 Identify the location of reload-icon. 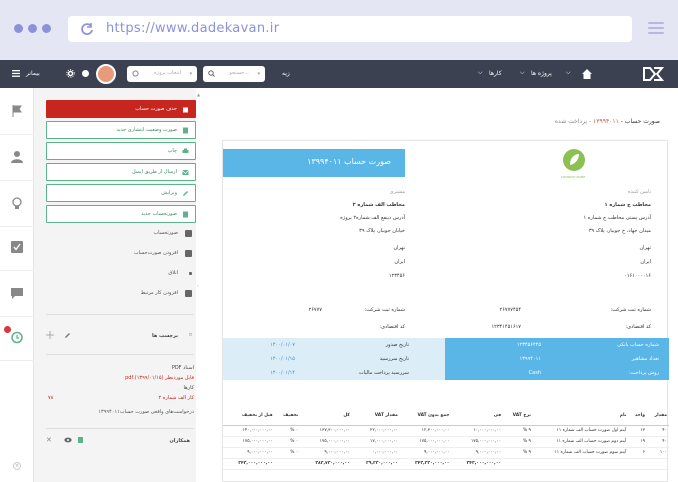
(87, 29).